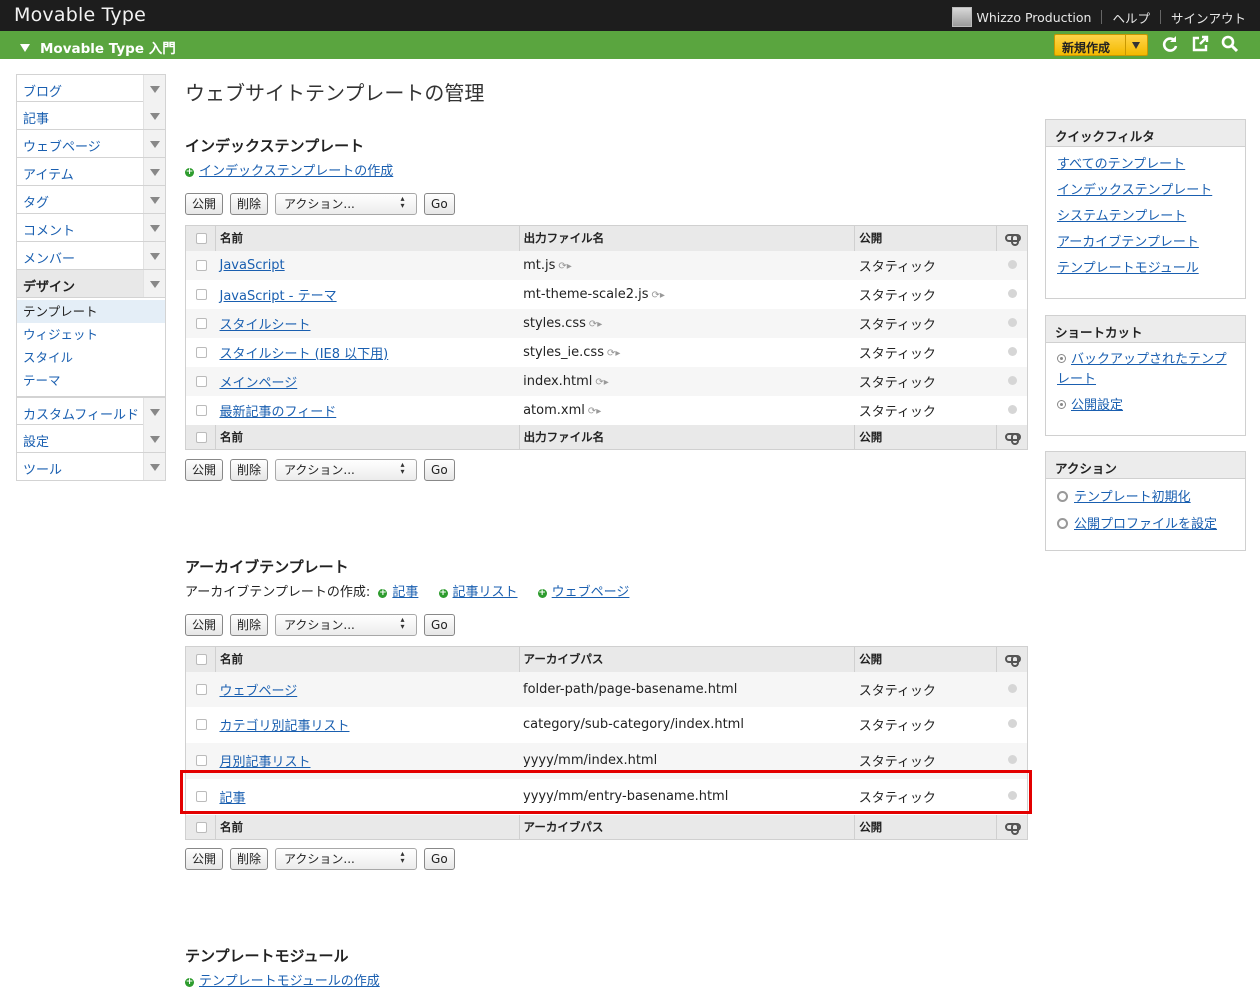  Describe the element at coordinates (485, 592) in the screenshot. I see `create-entry-list-archive-link: 記事リスト` at that location.